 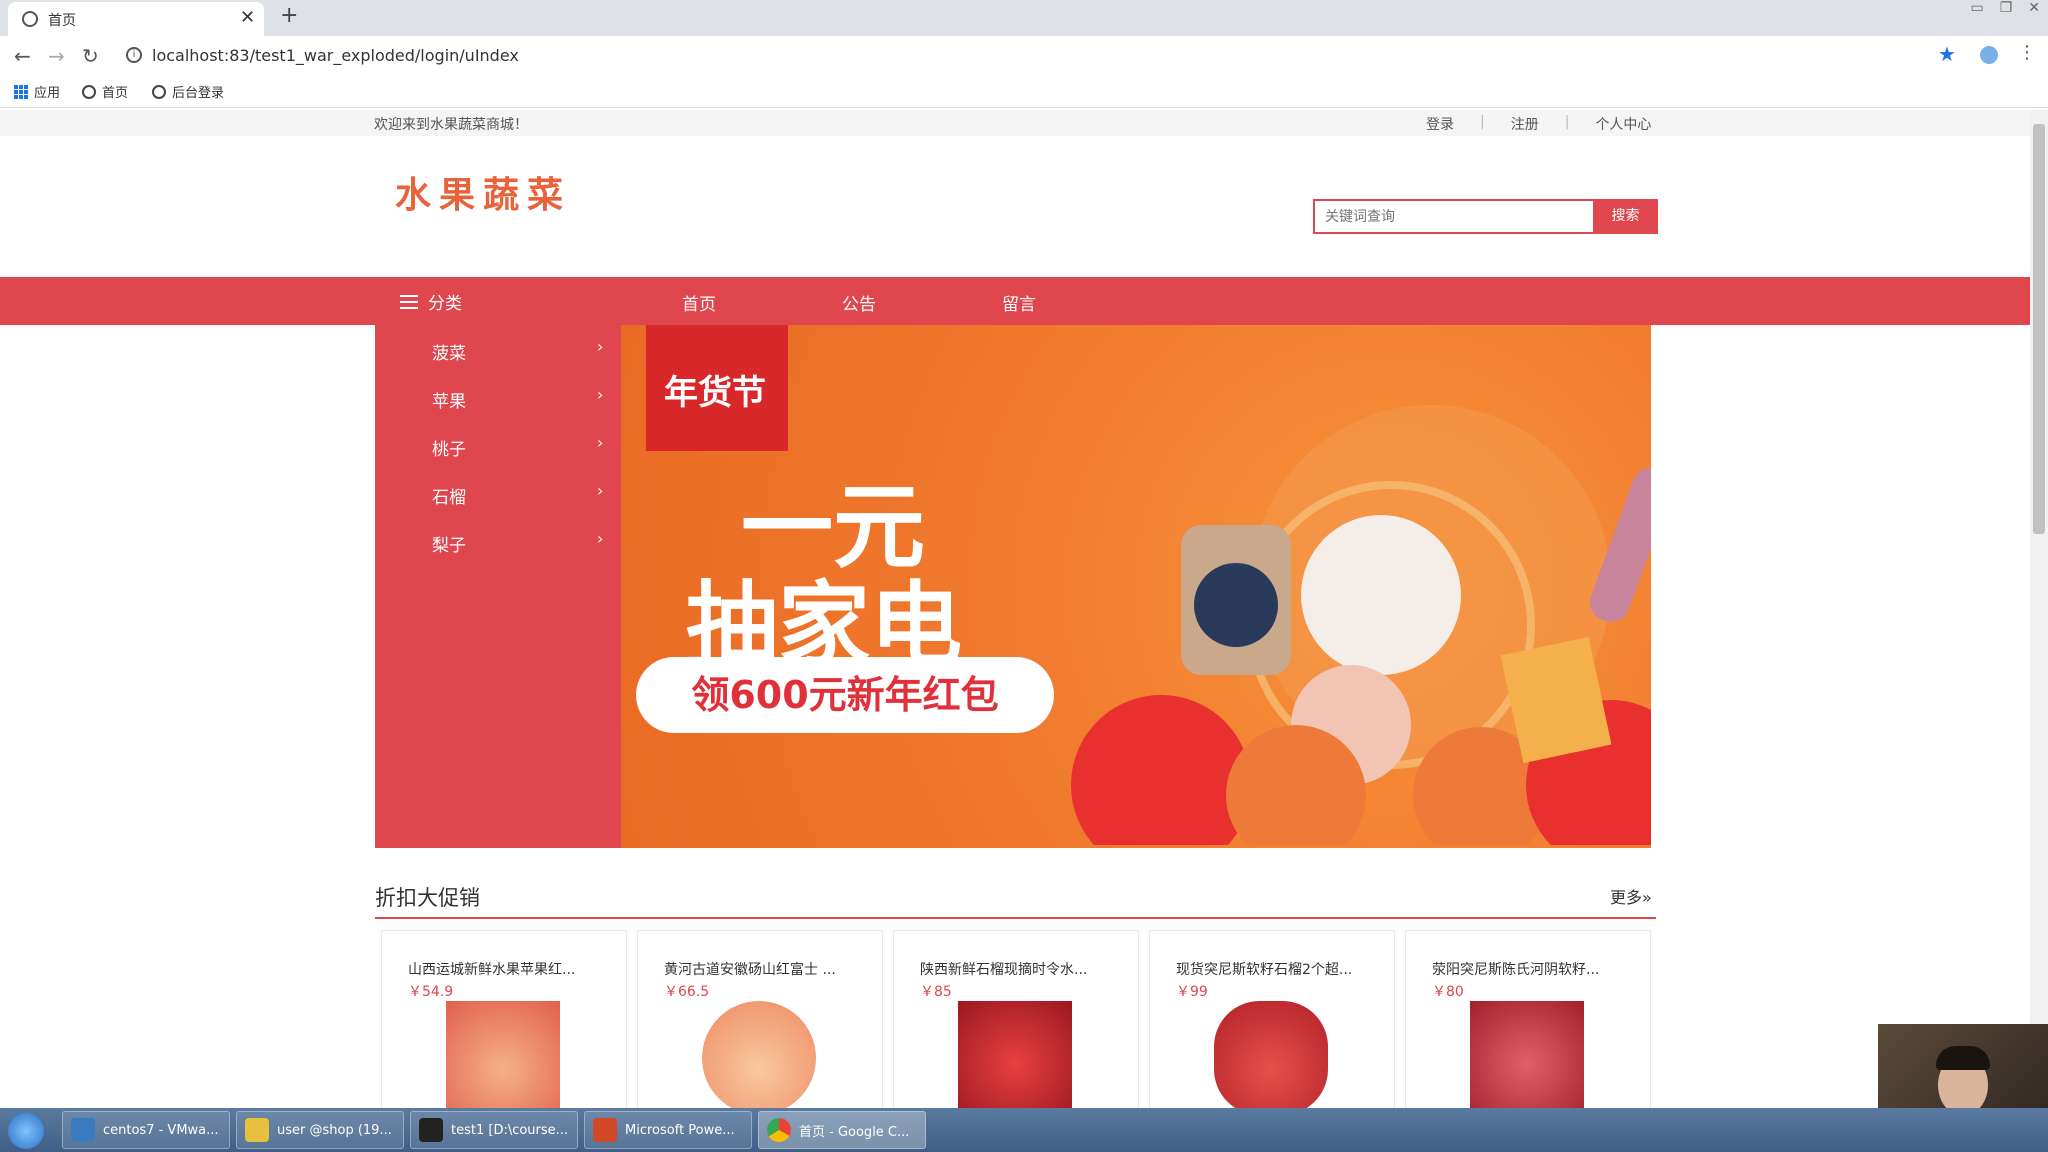 I want to click on badge-text: 年货节, so click(x=715, y=393).